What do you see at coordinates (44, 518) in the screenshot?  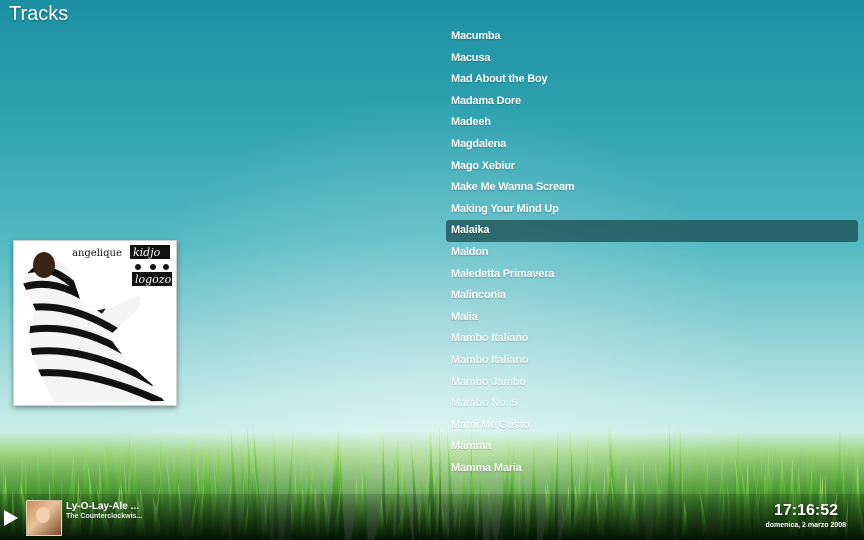 I see `now-playing-thumbnail` at bounding box center [44, 518].